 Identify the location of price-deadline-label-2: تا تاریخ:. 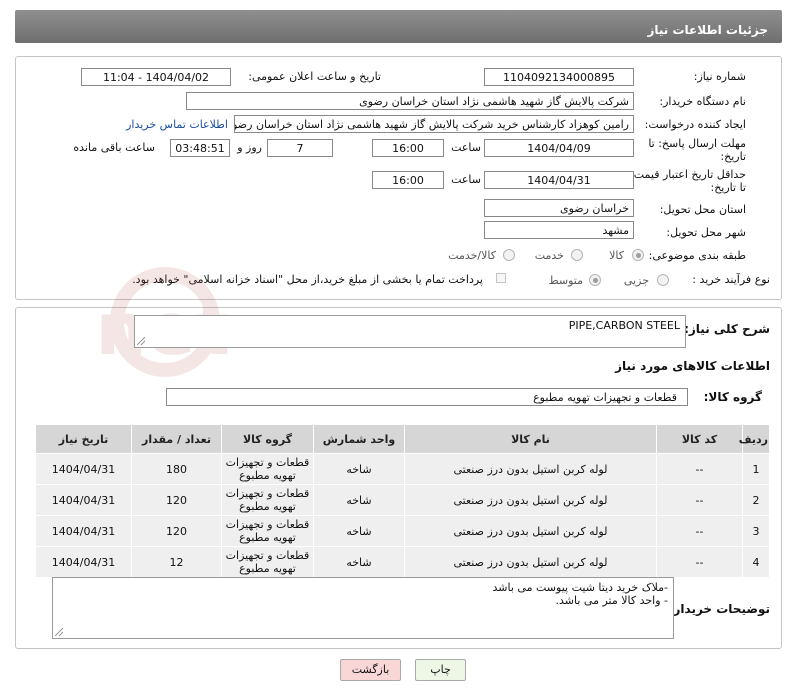
(728, 187).